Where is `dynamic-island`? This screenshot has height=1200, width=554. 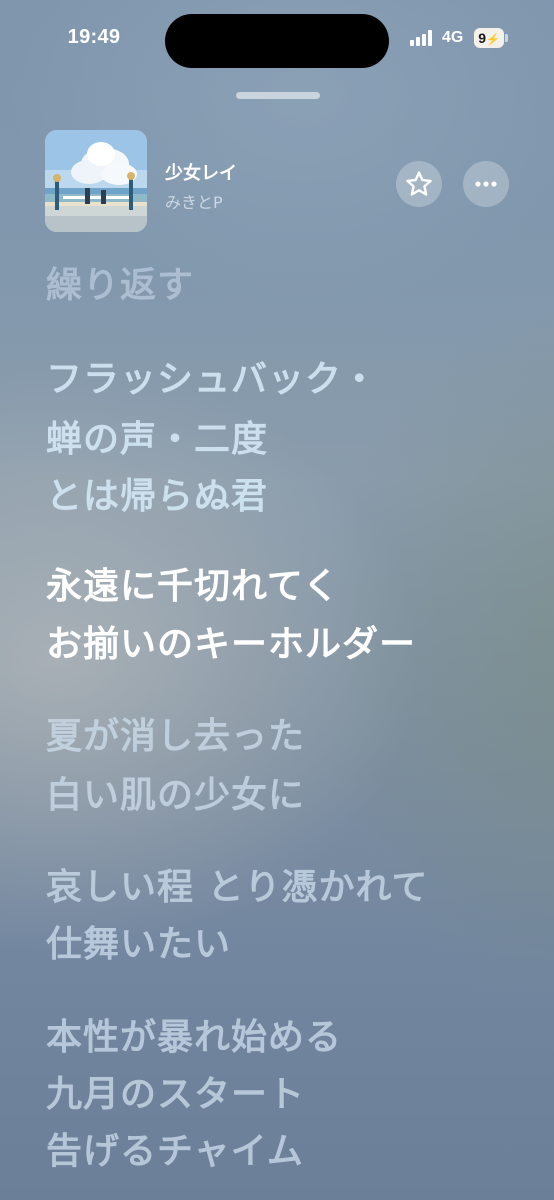 dynamic-island is located at coordinates (277, 41).